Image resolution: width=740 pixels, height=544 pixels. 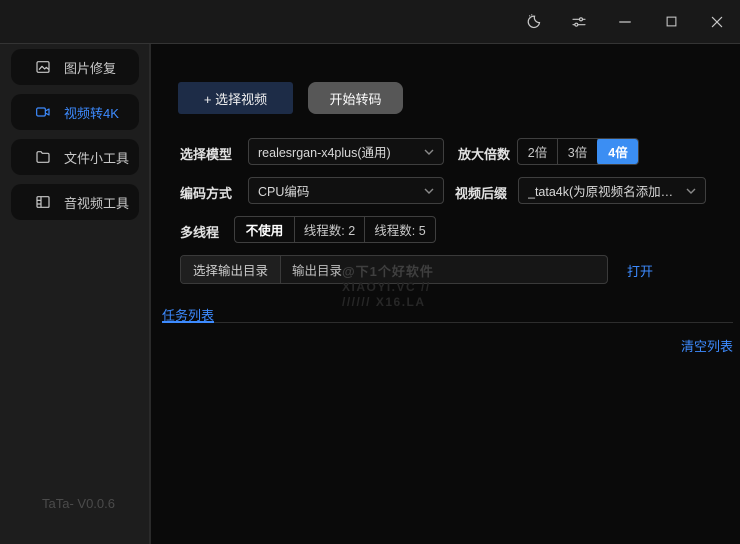 I want to click on sliders-icon, so click(x=579, y=22).